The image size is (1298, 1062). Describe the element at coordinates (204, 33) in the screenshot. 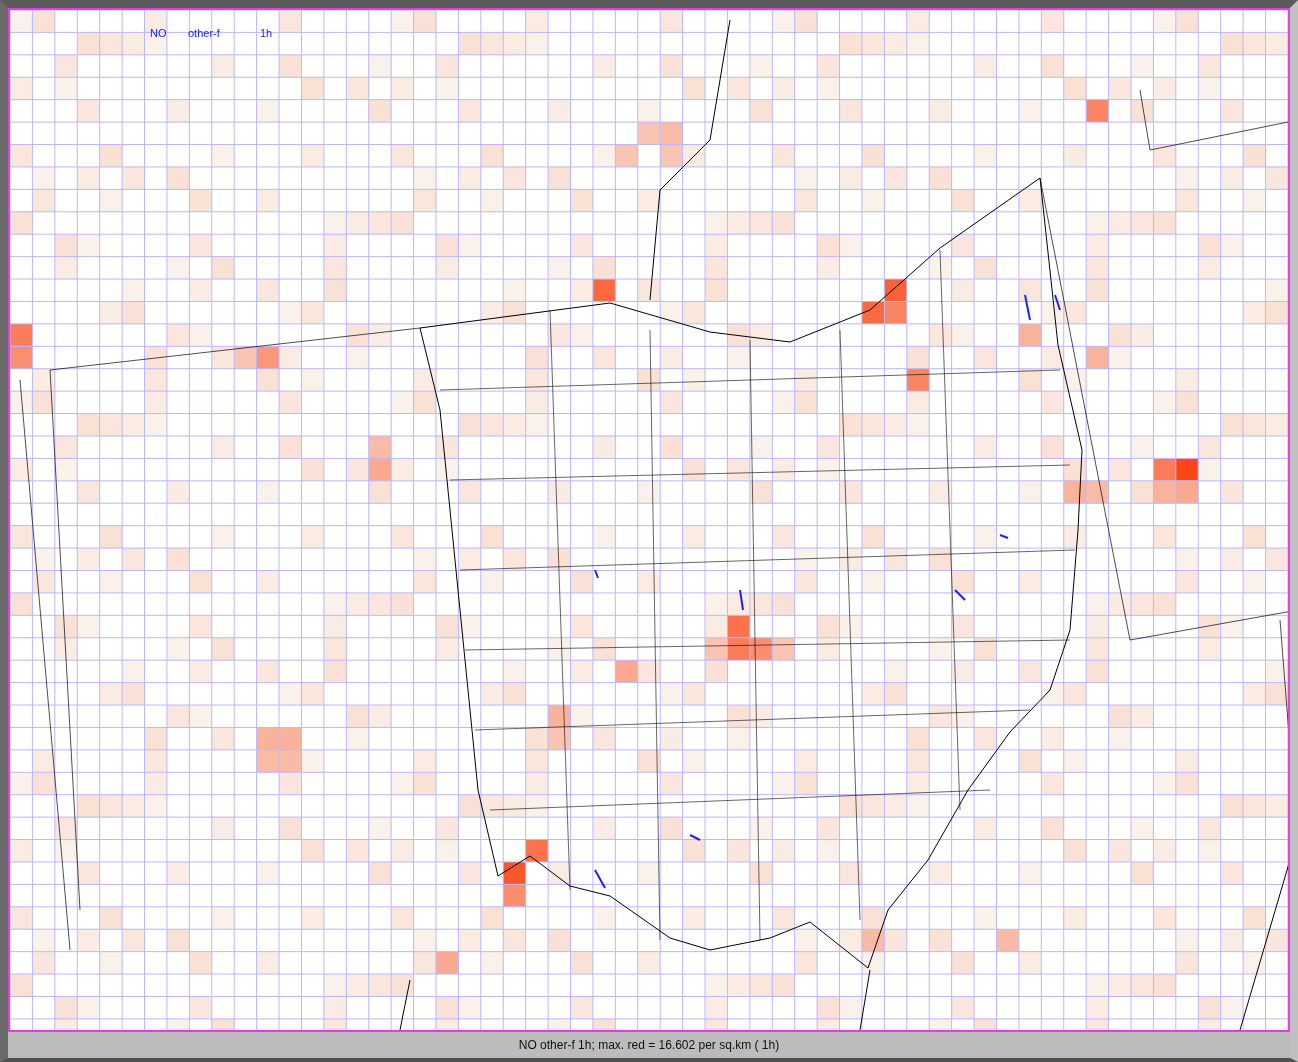

I see `map-label: other-f` at that location.